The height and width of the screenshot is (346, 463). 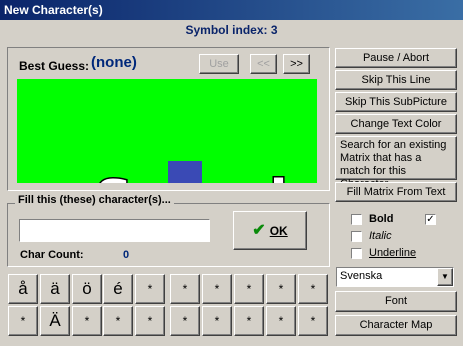 I want to click on key-row1-5: *, so click(x=150, y=289).